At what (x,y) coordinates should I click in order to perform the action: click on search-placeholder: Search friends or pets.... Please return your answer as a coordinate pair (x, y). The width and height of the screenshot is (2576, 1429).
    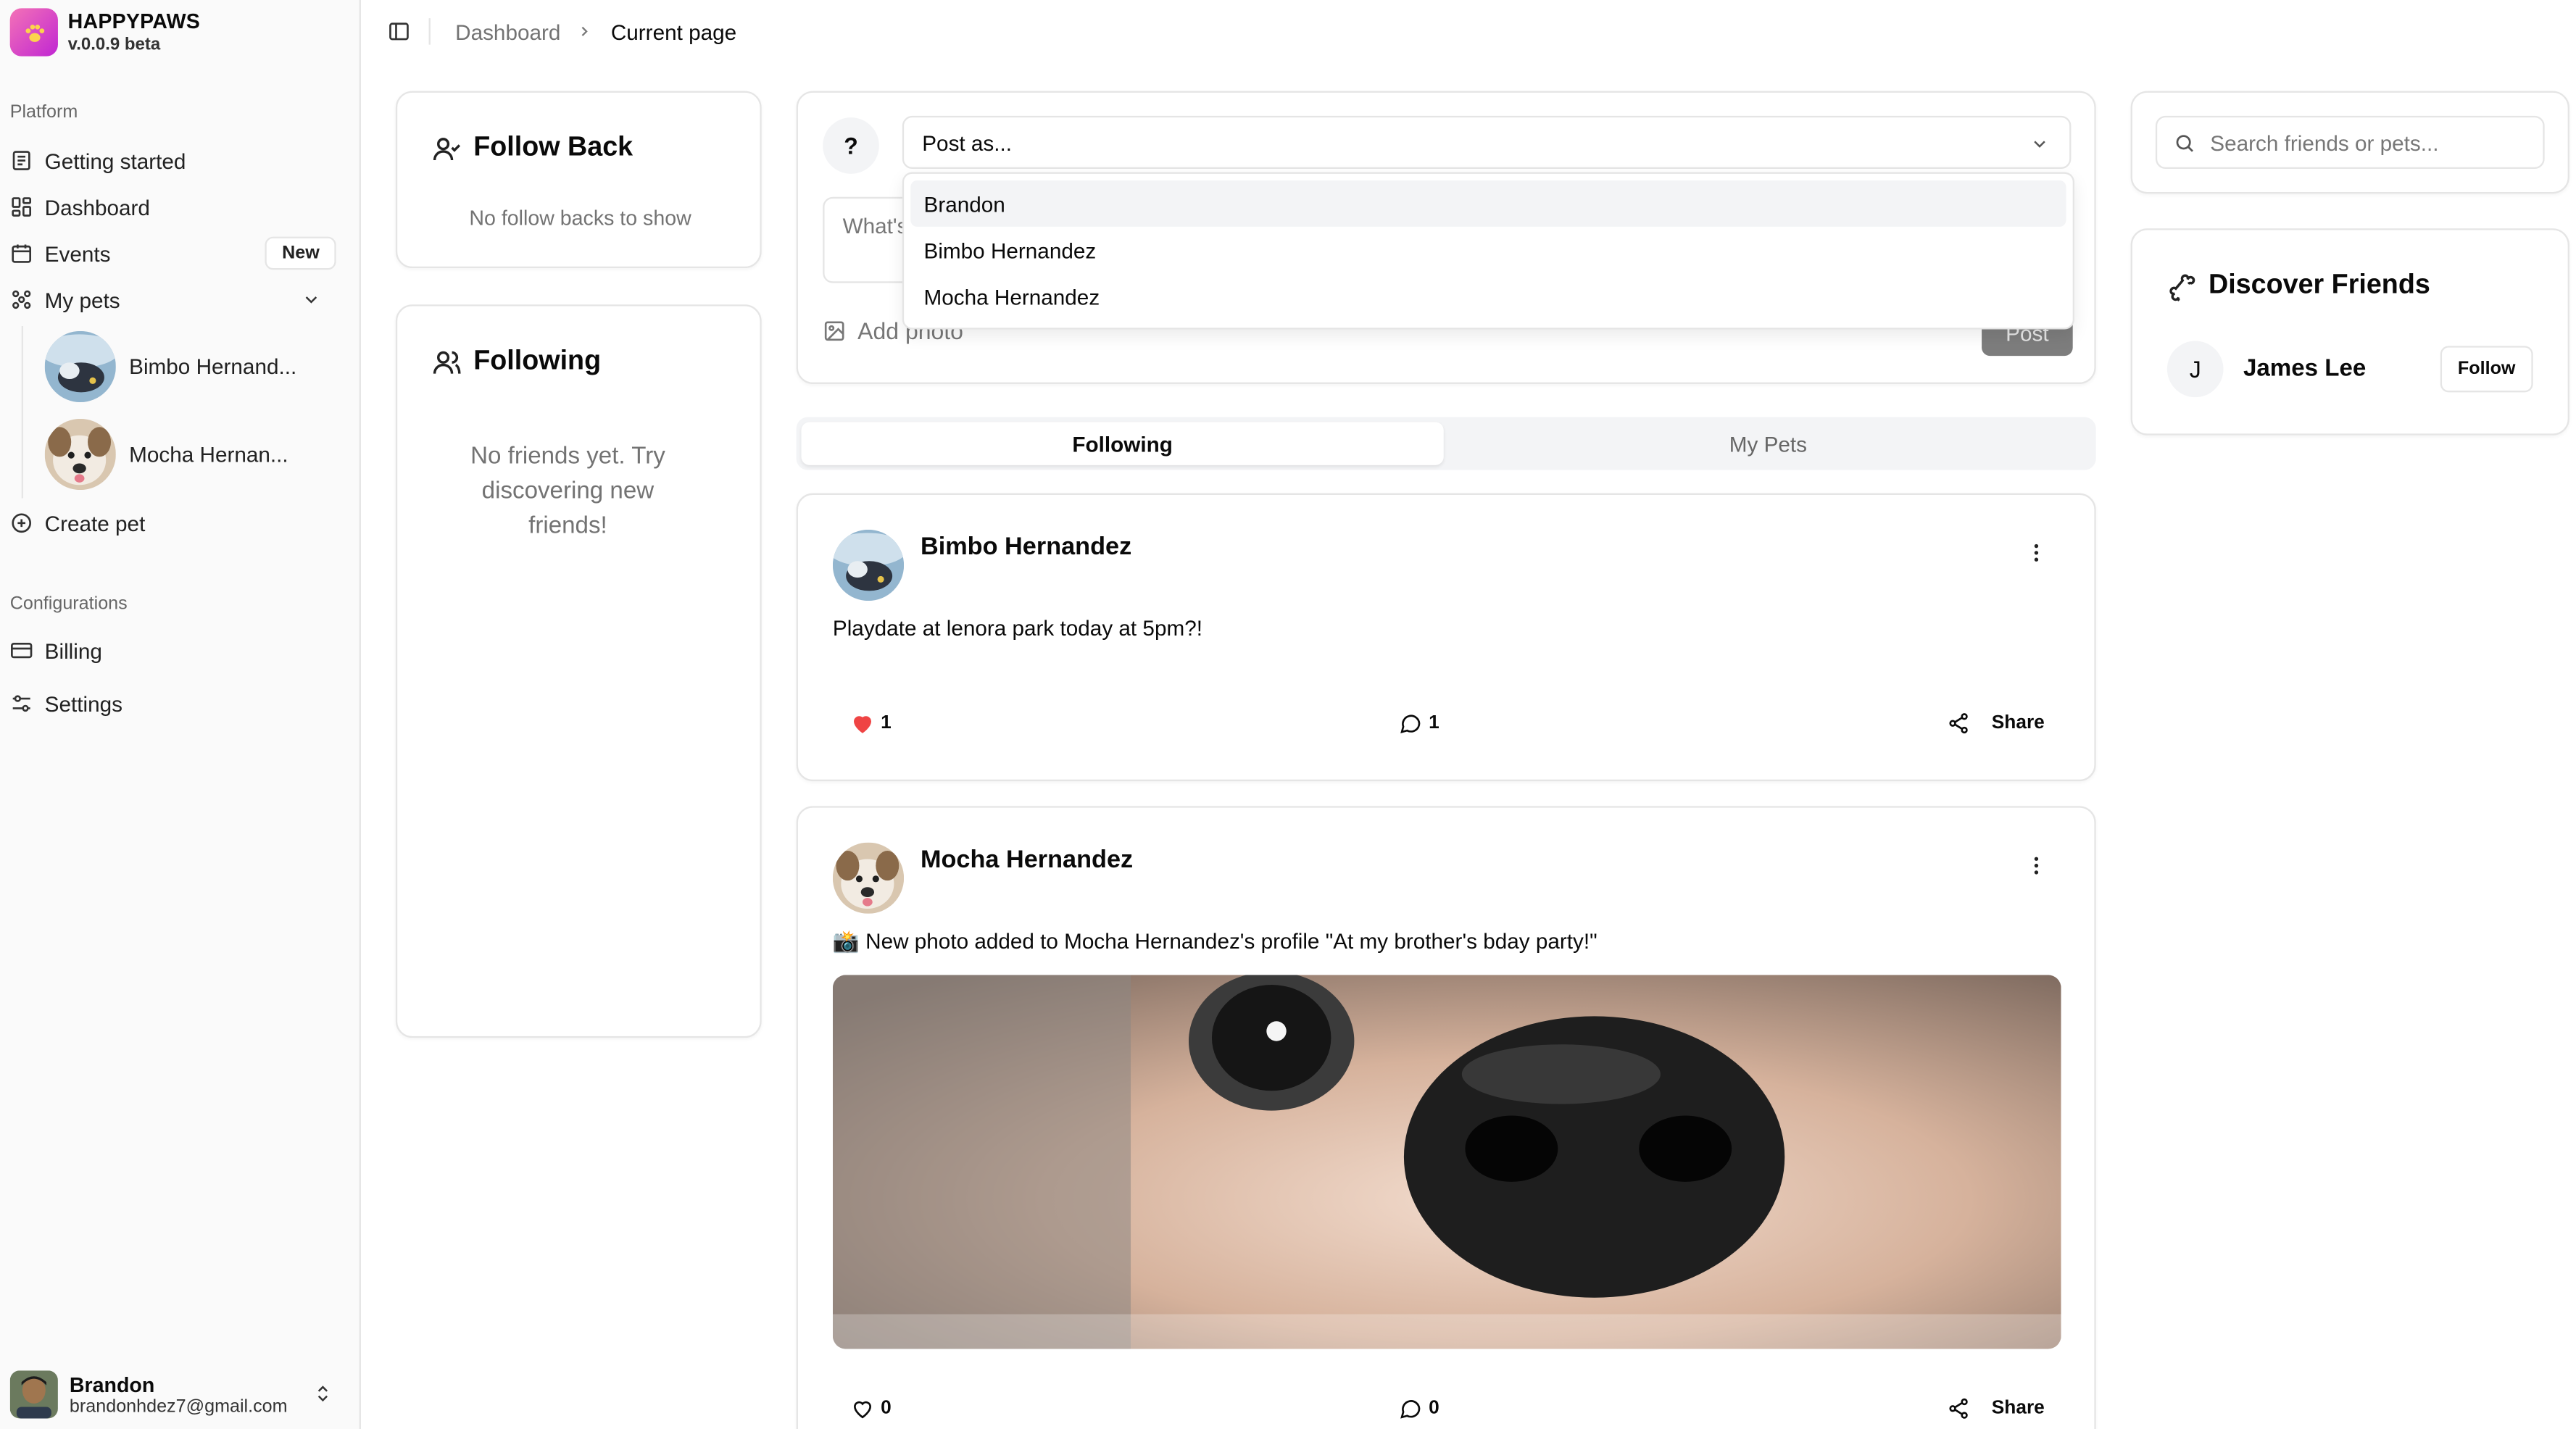
    Looking at the image, I should click on (2324, 142).